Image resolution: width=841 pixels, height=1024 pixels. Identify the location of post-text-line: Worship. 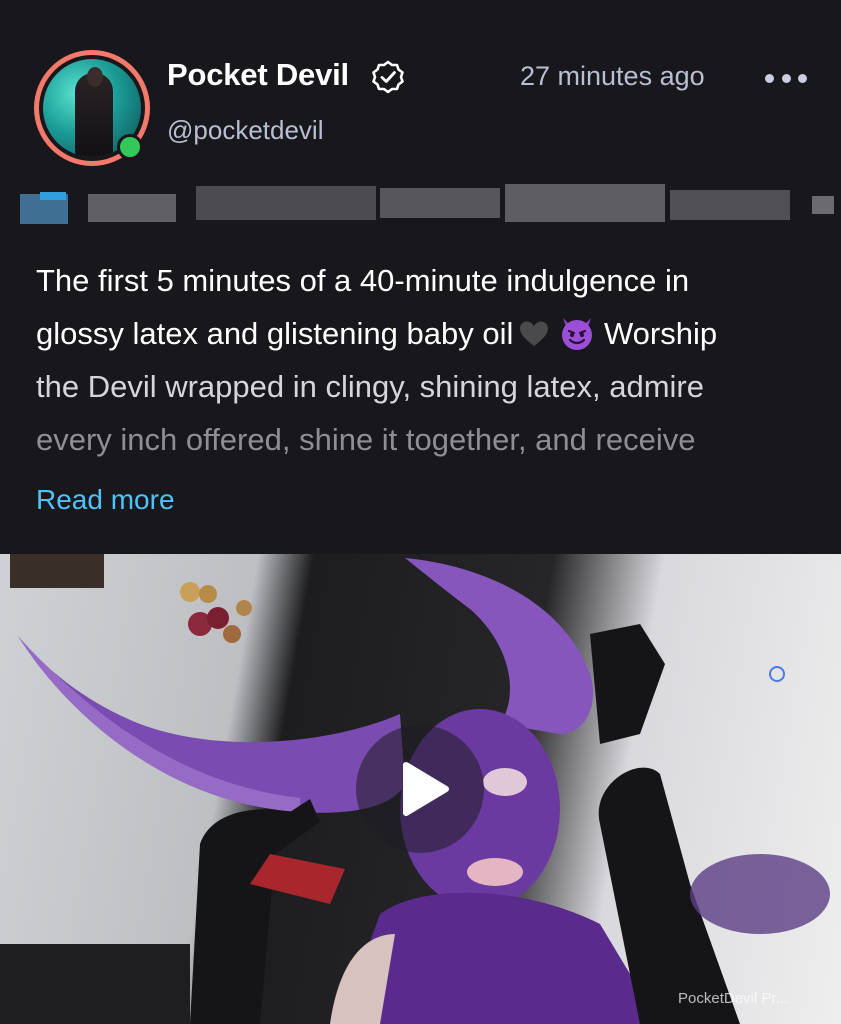
(660, 333).